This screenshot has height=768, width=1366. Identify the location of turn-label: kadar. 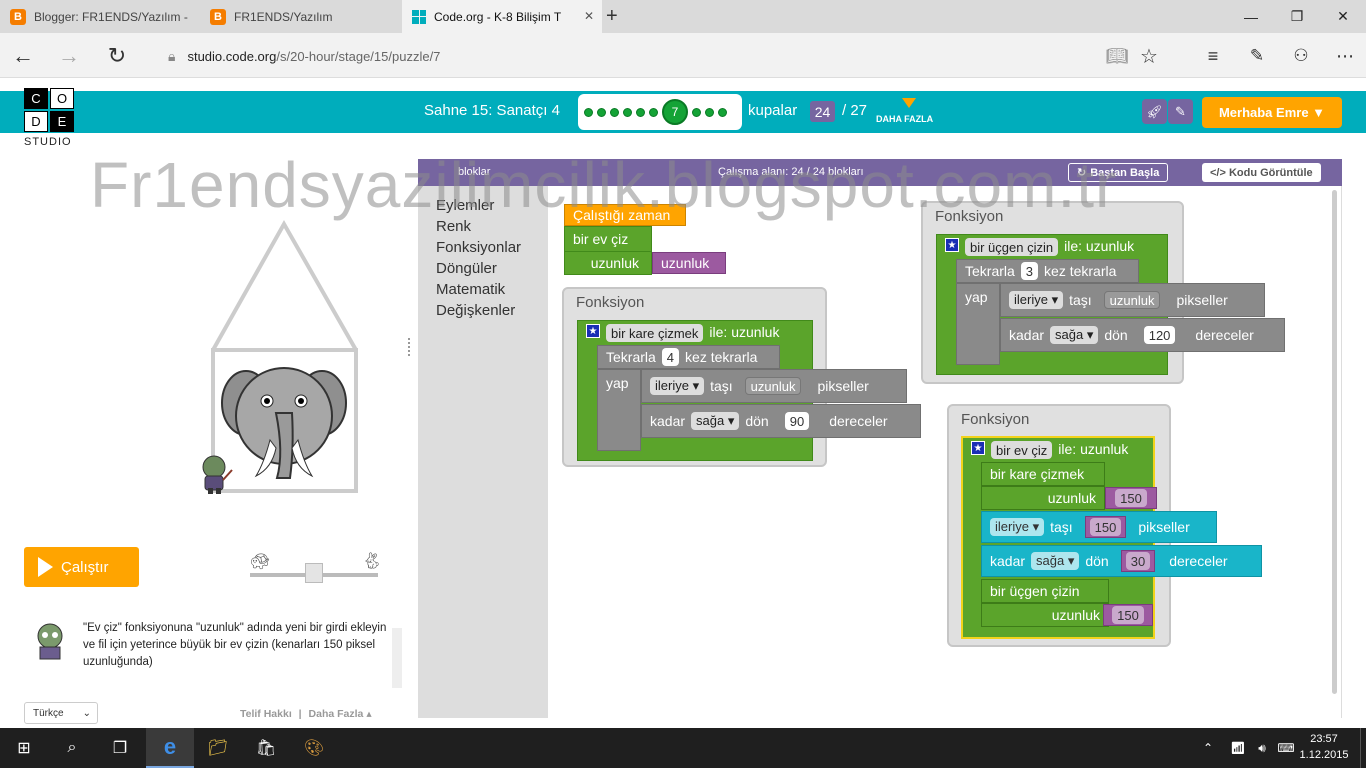
(668, 421).